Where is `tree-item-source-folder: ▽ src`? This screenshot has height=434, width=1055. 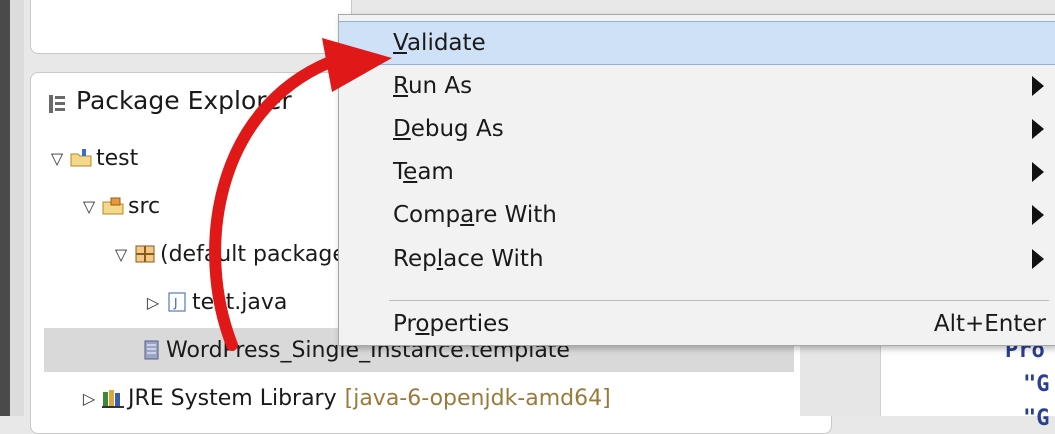
tree-item-source-folder: ▽ src is located at coordinates (118, 206).